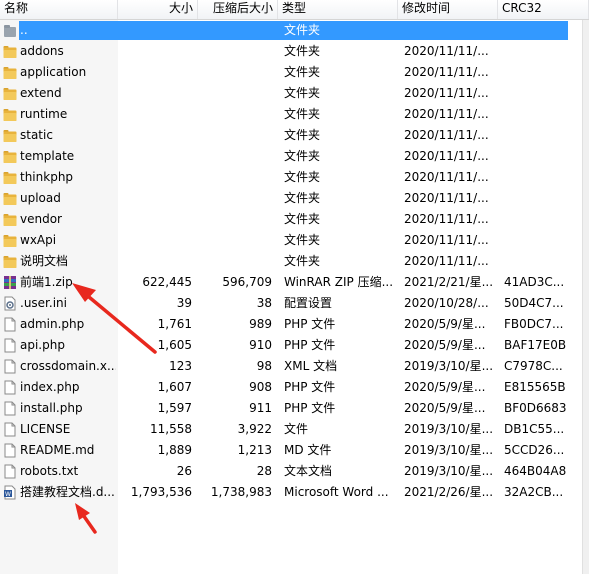  What do you see at coordinates (43, 303) in the screenshot?
I see `cell-name: .user.ini` at bounding box center [43, 303].